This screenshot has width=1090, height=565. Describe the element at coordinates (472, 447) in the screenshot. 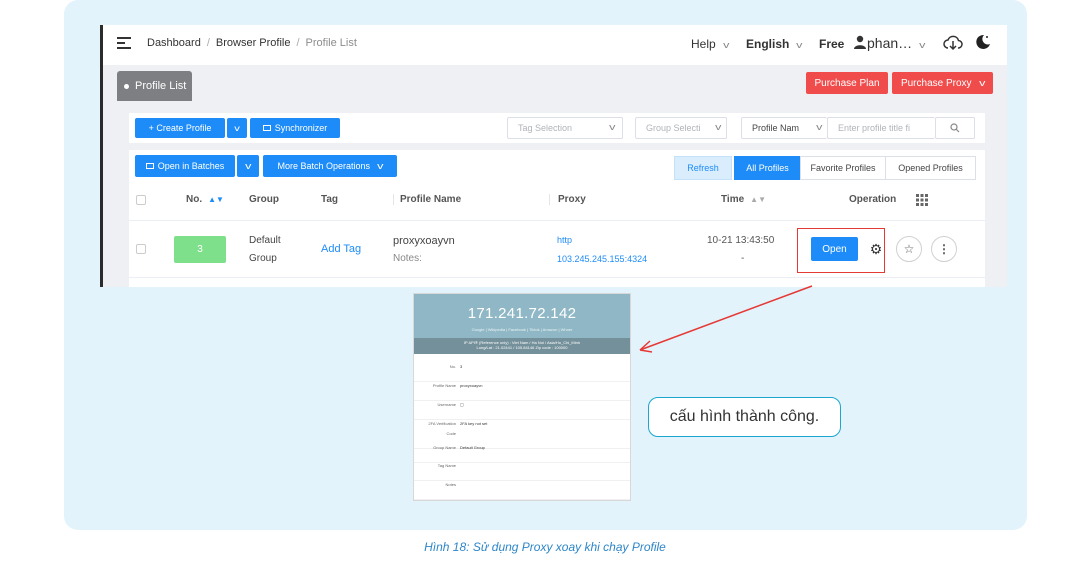

I see `result-field-value: Default Group` at that location.